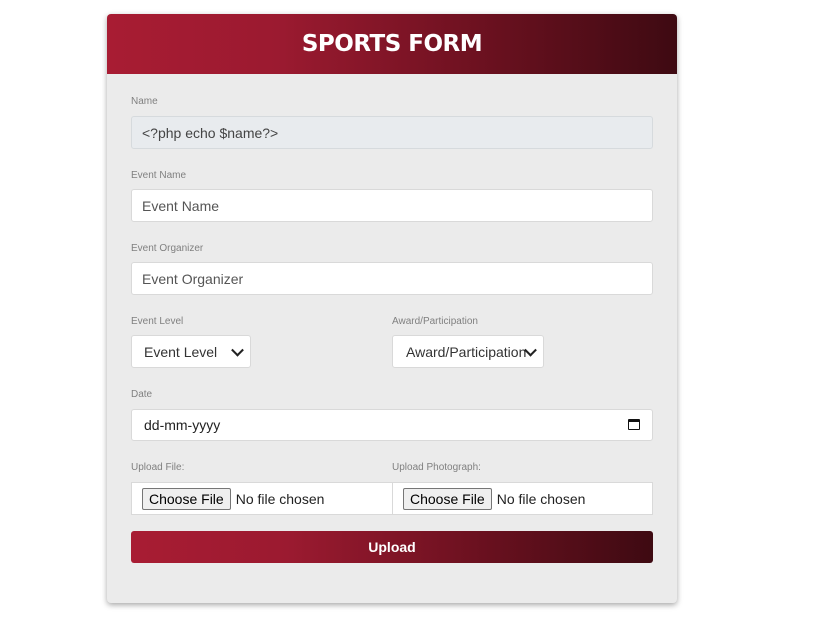 The height and width of the screenshot is (631, 823). Describe the element at coordinates (435, 321) in the screenshot. I see `award-label: Award/Participation` at that location.